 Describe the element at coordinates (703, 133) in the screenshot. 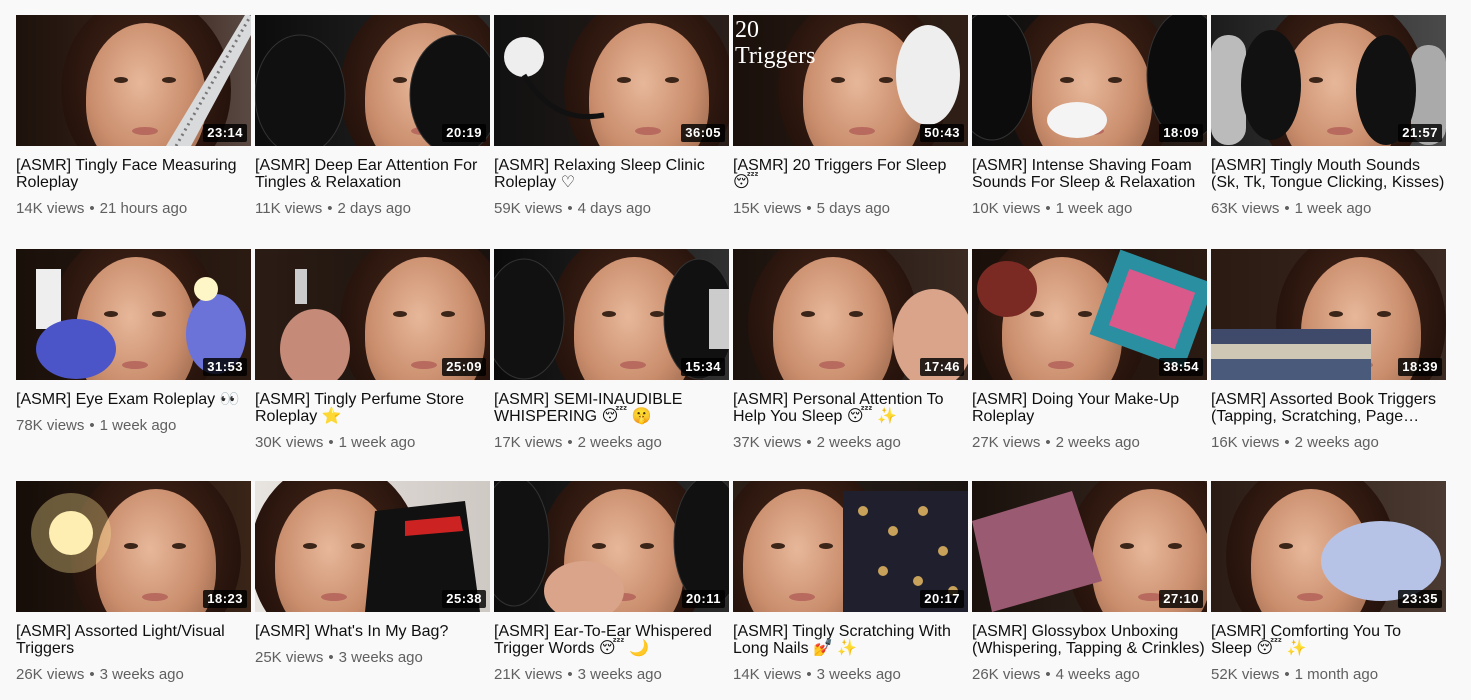

I see `duration-badge: 36:05` at that location.